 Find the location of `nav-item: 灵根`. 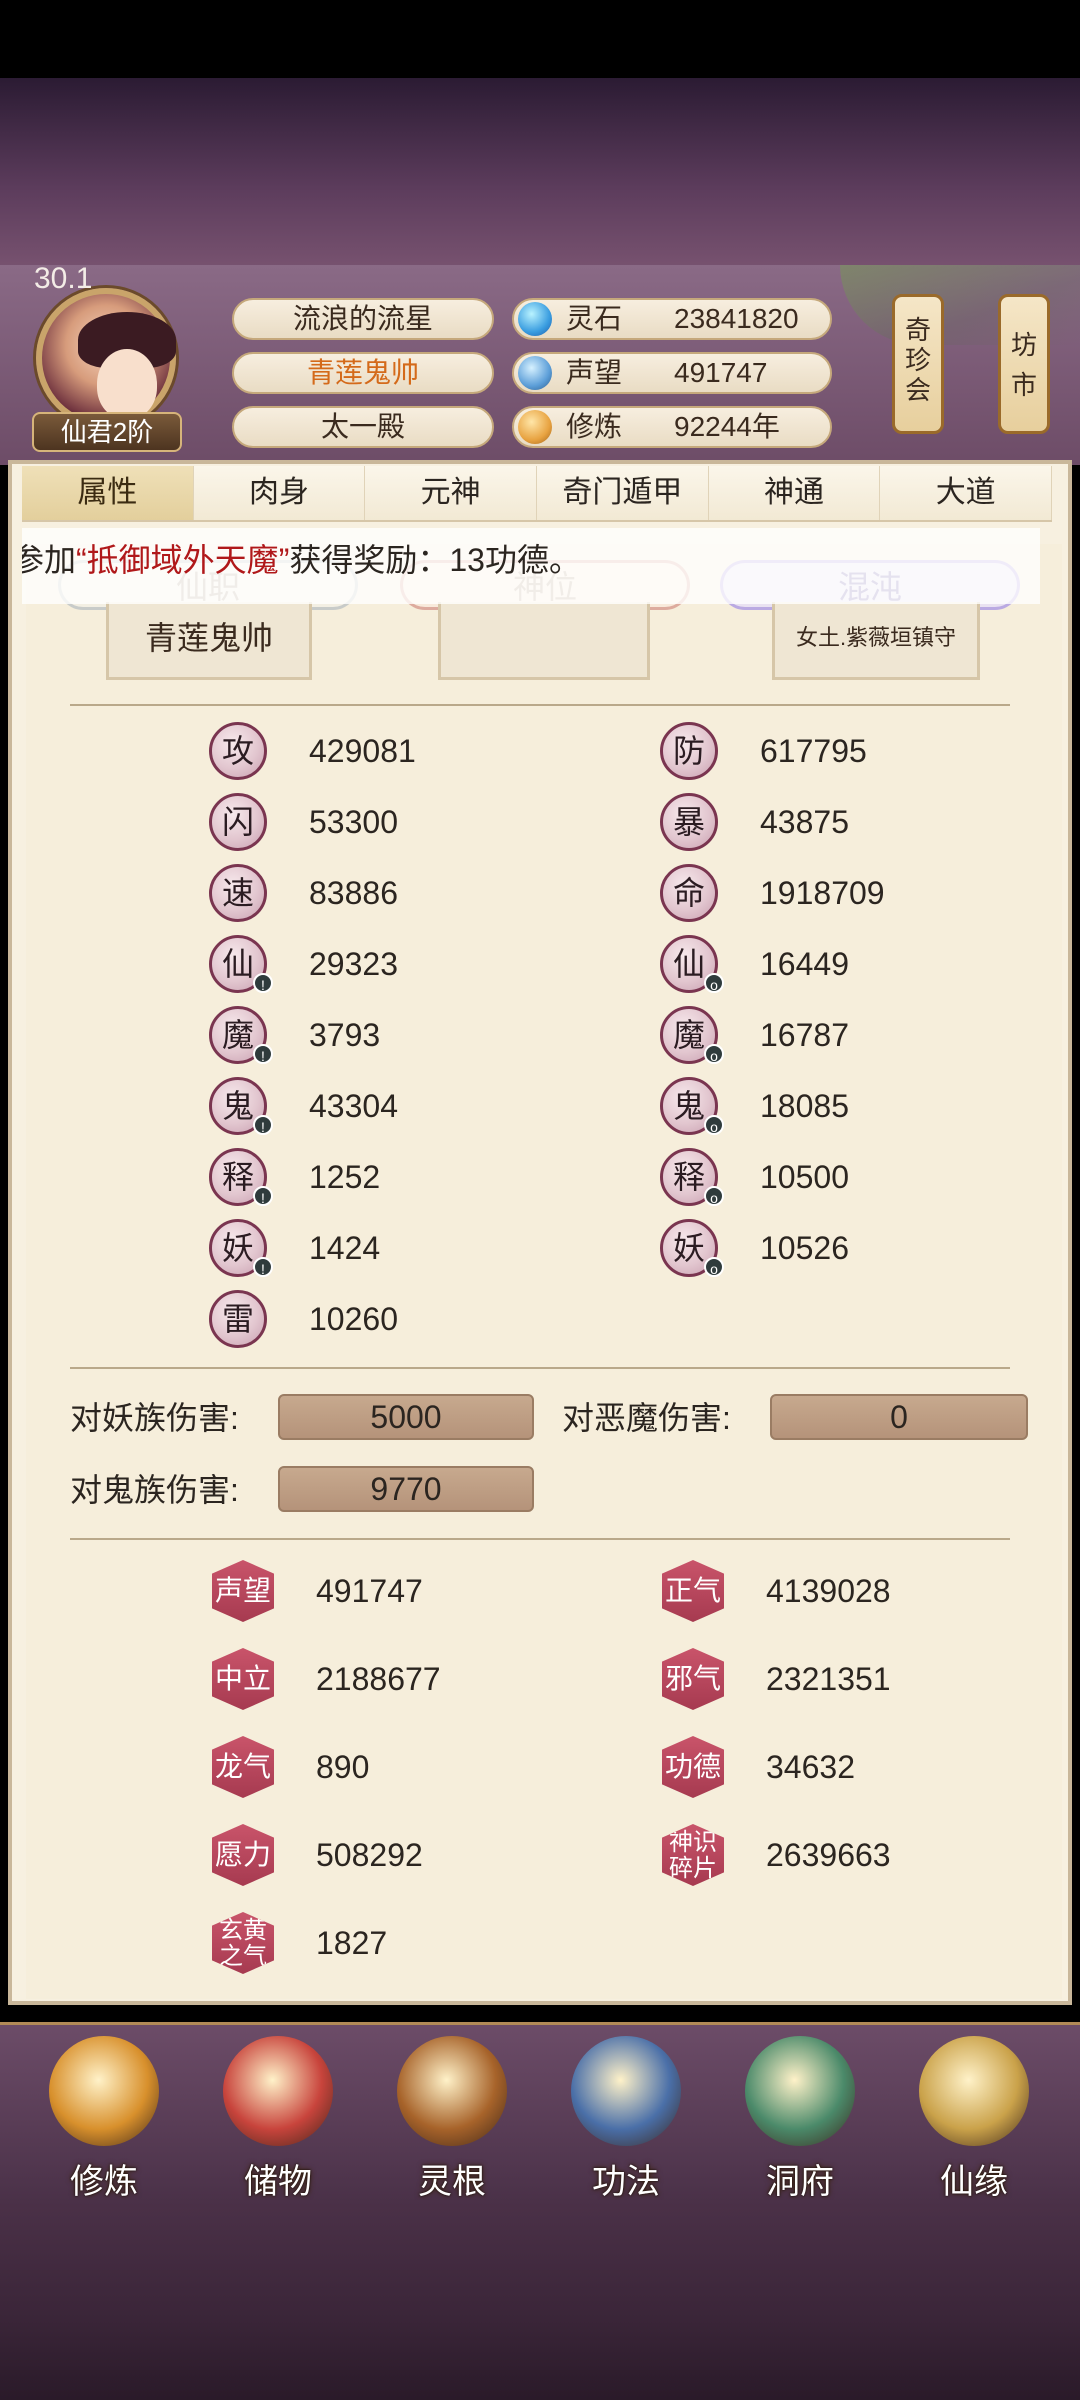

nav-item: 灵根 is located at coordinates (452, 2120).